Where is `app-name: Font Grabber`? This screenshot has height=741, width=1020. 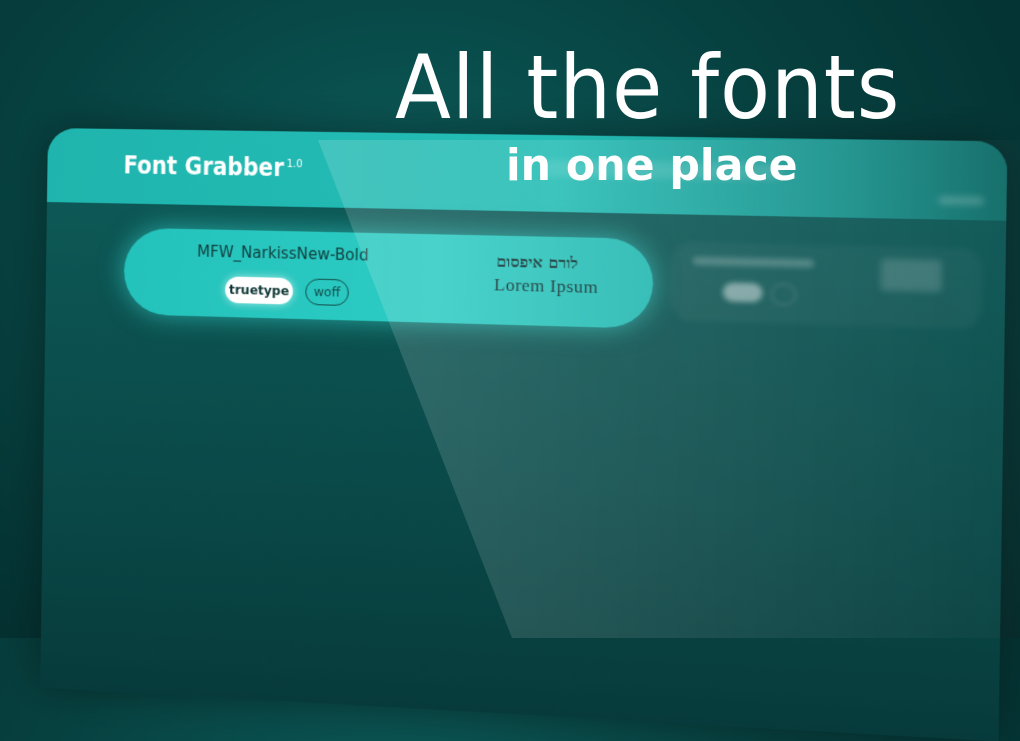
app-name: Font Grabber is located at coordinates (204, 167).